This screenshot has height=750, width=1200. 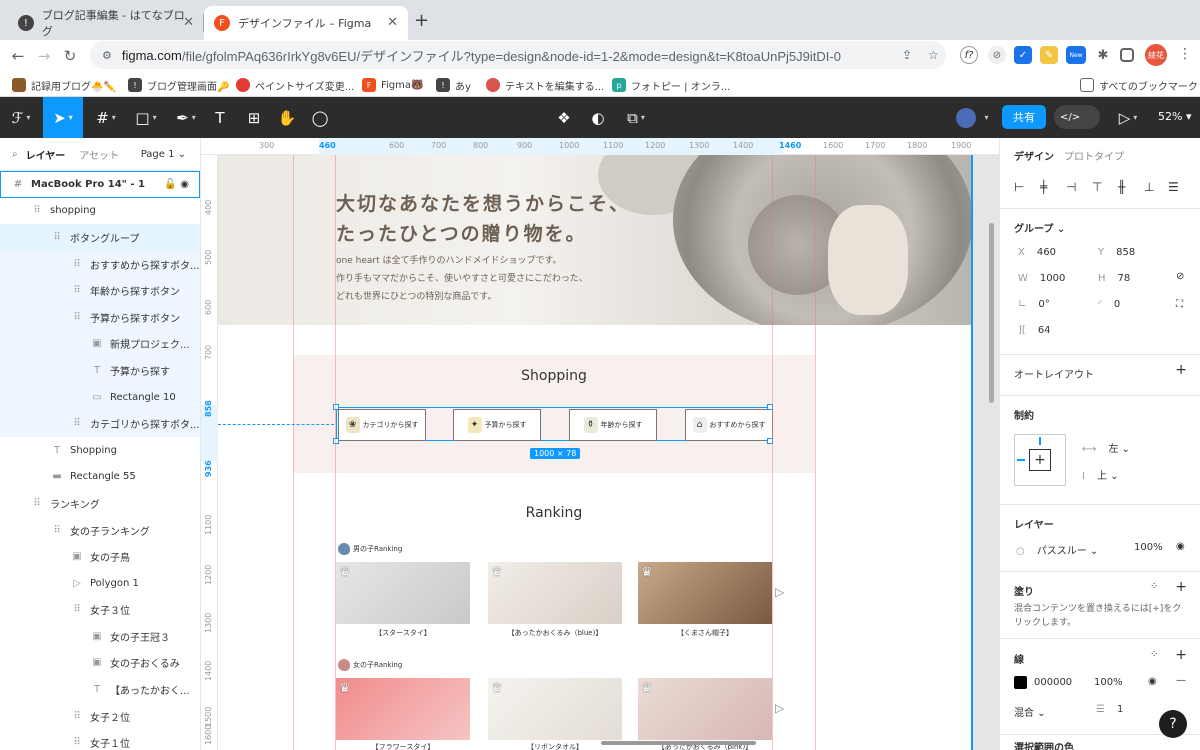 What do you see at coordinates (453, 85) in the screenshot?
I see `bookmark-item: ! あy` at bounding box center [453, 85].